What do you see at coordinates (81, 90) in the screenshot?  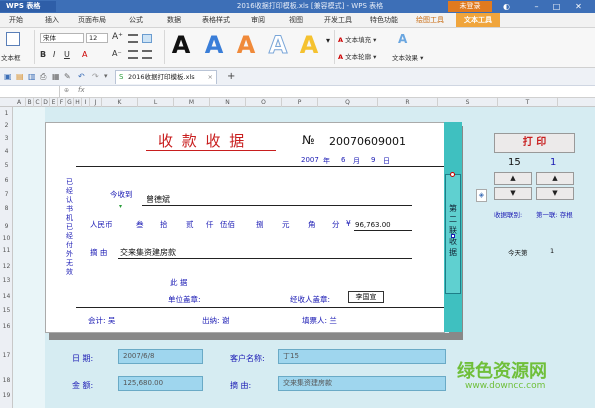 I see `fx-icon: fx` at bounding box center [81, 90].